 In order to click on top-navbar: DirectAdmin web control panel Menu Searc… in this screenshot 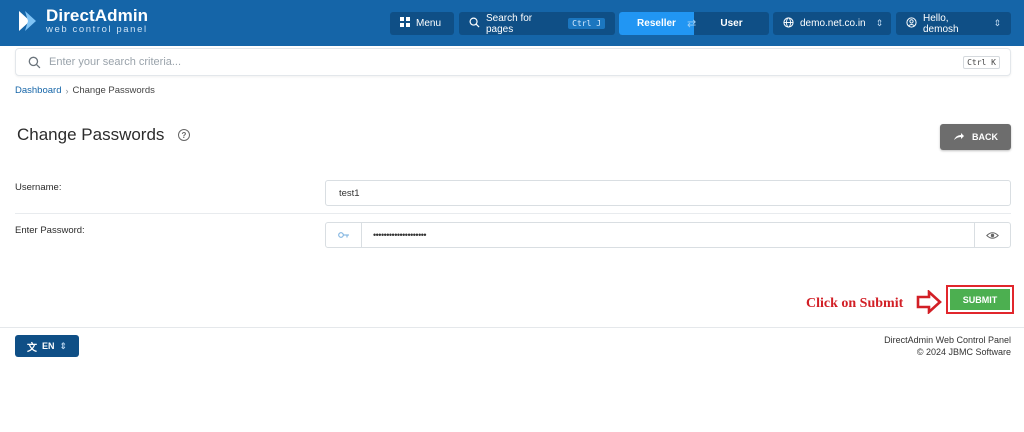, I will do `click(512, 23)`.